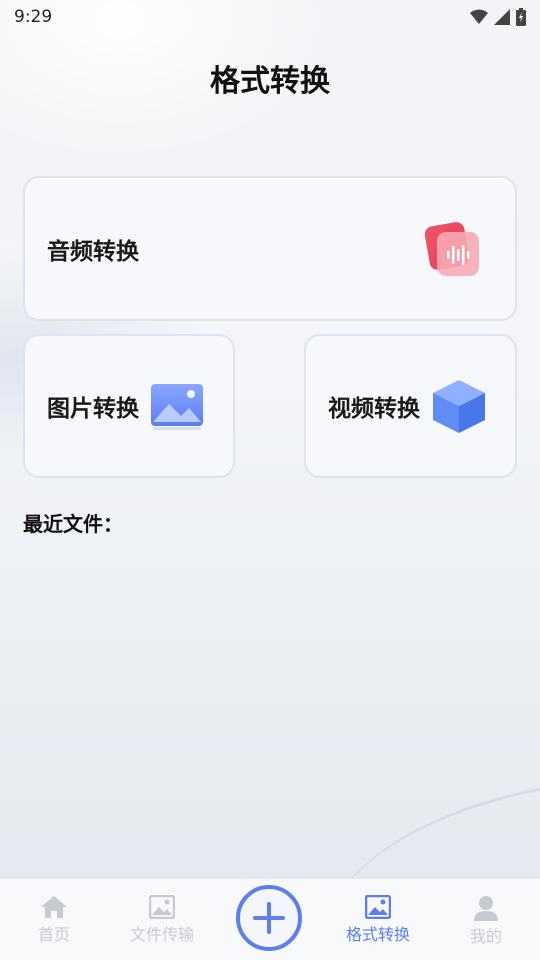 The height and width of the screenshot is (960, 540). Describe the element at coordinates (93, 251) in the screenshot. I see `audio-convert-label: 音频转换` at that location.